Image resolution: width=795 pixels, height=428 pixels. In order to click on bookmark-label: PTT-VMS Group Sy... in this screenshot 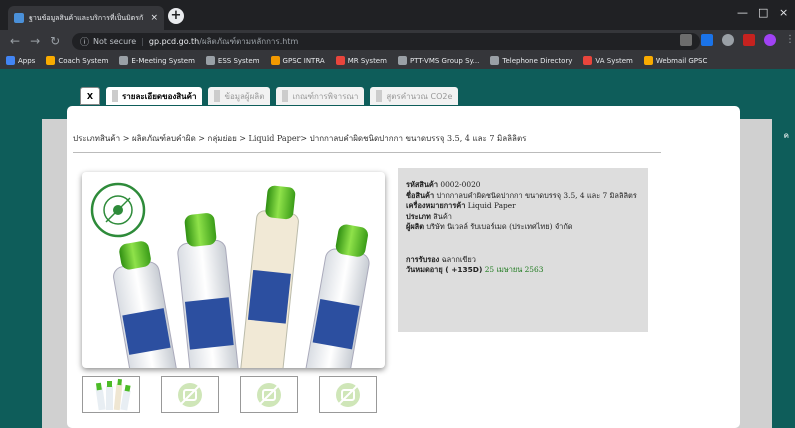, I will do `click(444, 60)`.